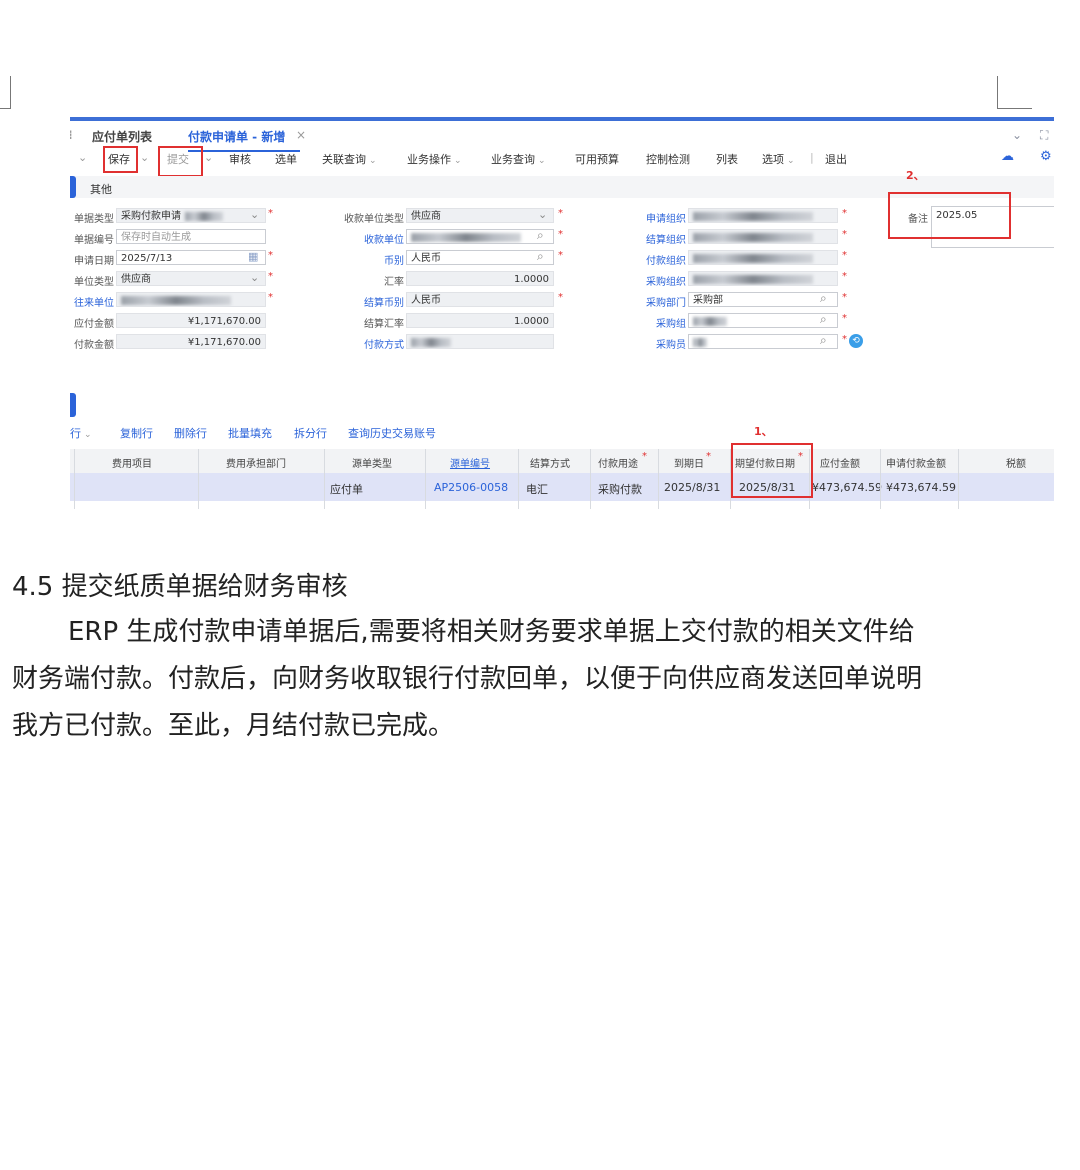  Describe the element at coordinates (658, 280) in the screenshot. I see `purchase-org-label: 采购组织` at that location.